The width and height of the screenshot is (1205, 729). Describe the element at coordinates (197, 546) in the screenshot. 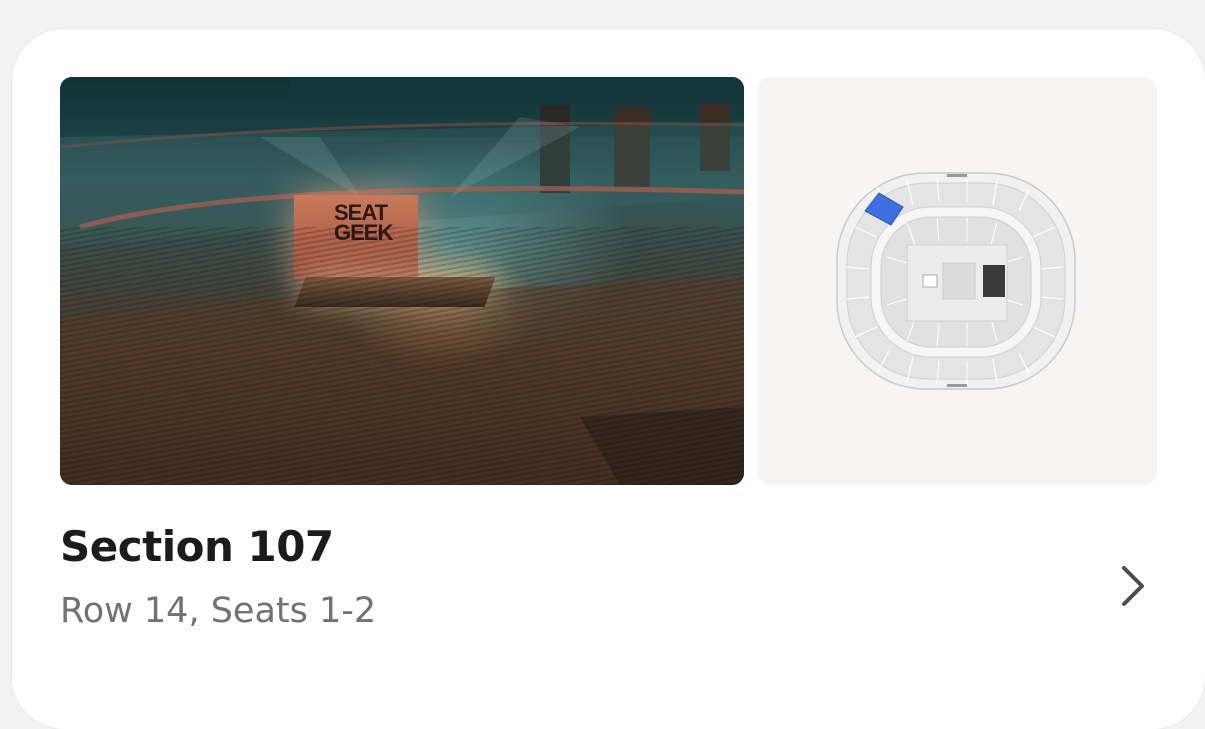

I see `section-title: Section 107` at that location.